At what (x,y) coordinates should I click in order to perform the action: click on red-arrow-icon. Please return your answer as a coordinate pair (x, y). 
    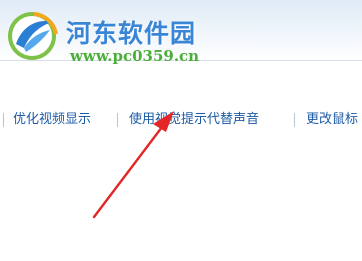
    Looking at the image, I should click on (133, 165).